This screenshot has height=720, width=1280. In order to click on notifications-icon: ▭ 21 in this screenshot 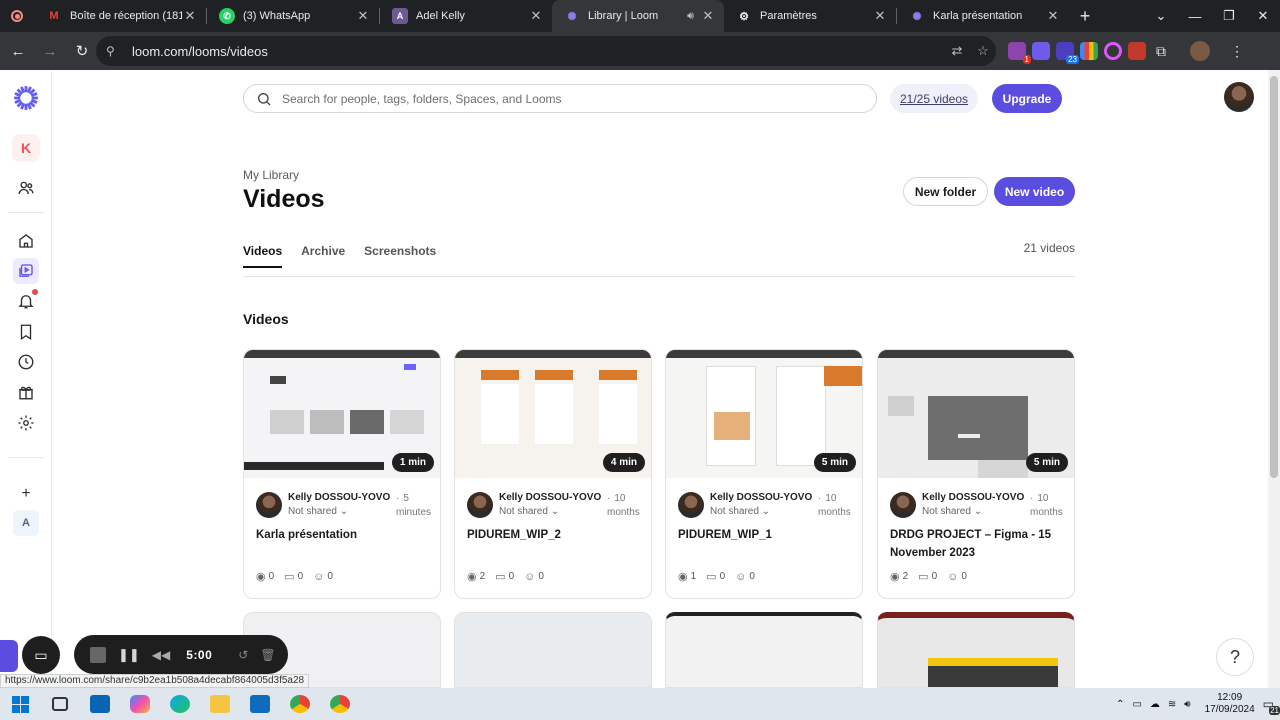, I will do `click(1271, 706)`.